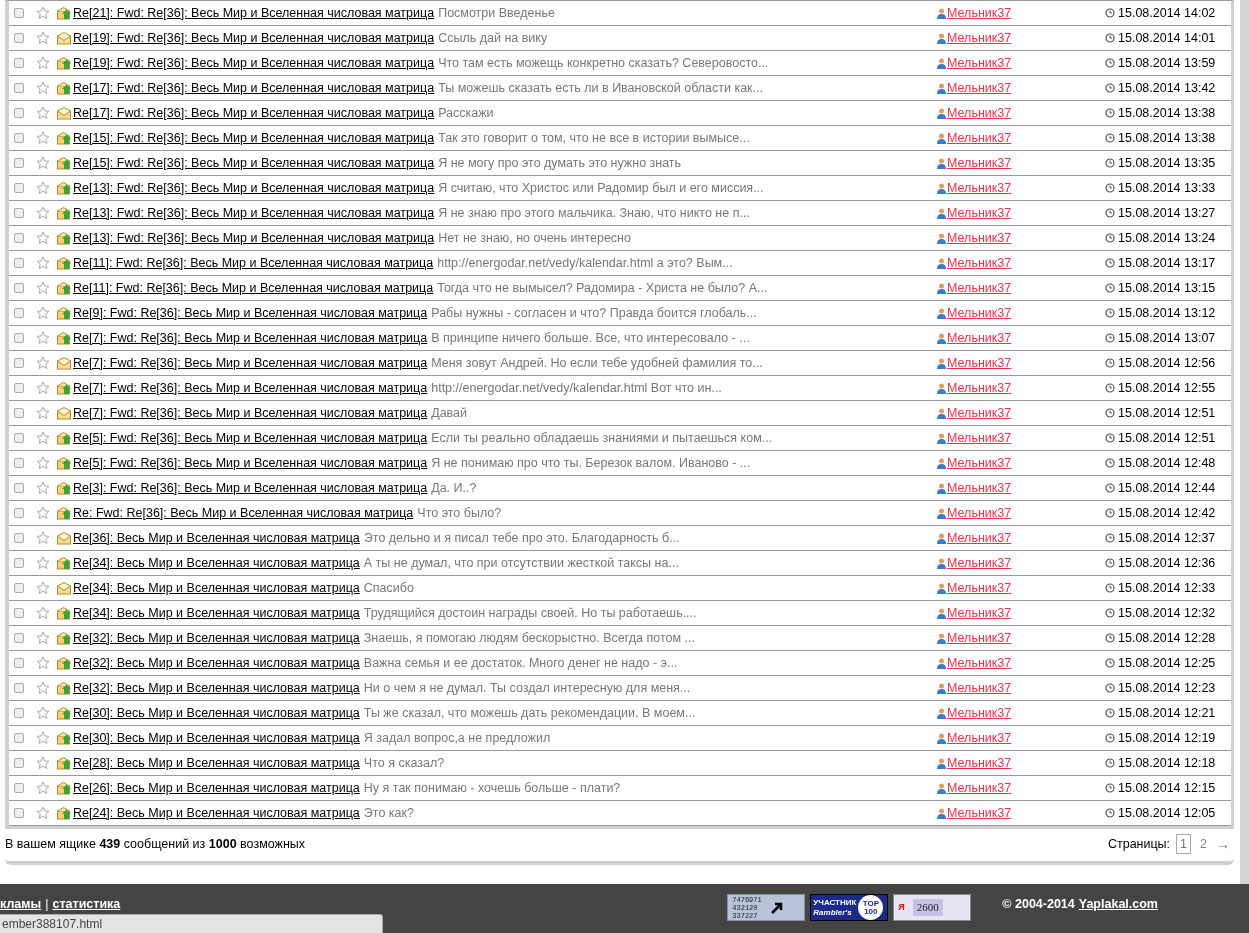 This screenshot has height=933, width=1249. What do you see at coordinates (216, 537) in the screenshot?
I see `message-subject-link: Re[36]: Весь Мир и Вселенная числовая матрица` at bounding box center [216, 537].